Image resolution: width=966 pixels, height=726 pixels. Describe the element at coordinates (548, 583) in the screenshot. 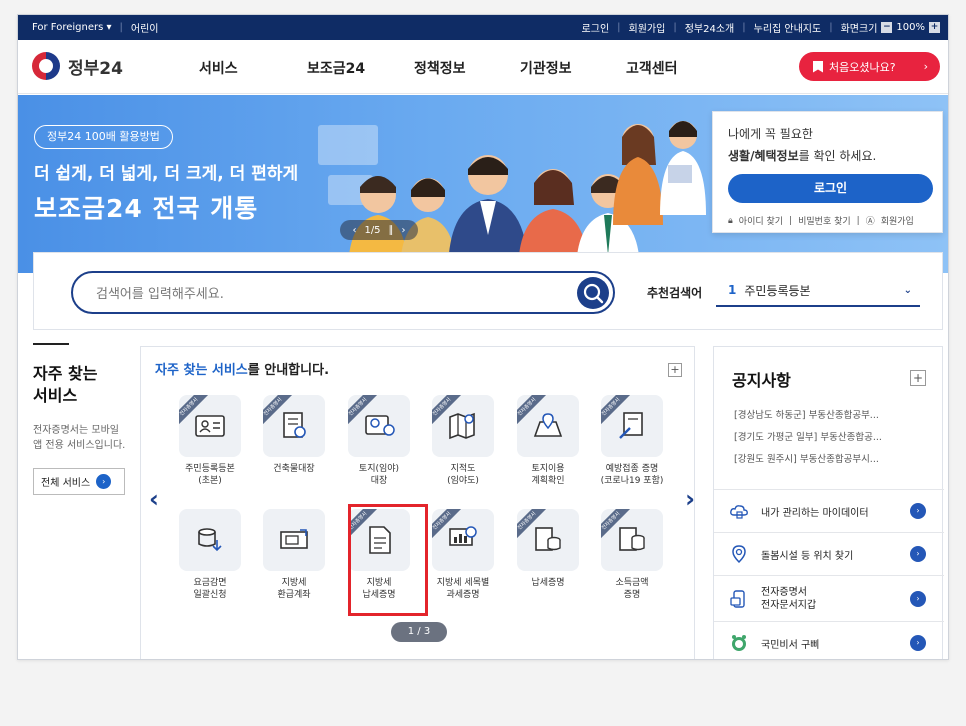

I see `service-label: 납세증명` at that location.